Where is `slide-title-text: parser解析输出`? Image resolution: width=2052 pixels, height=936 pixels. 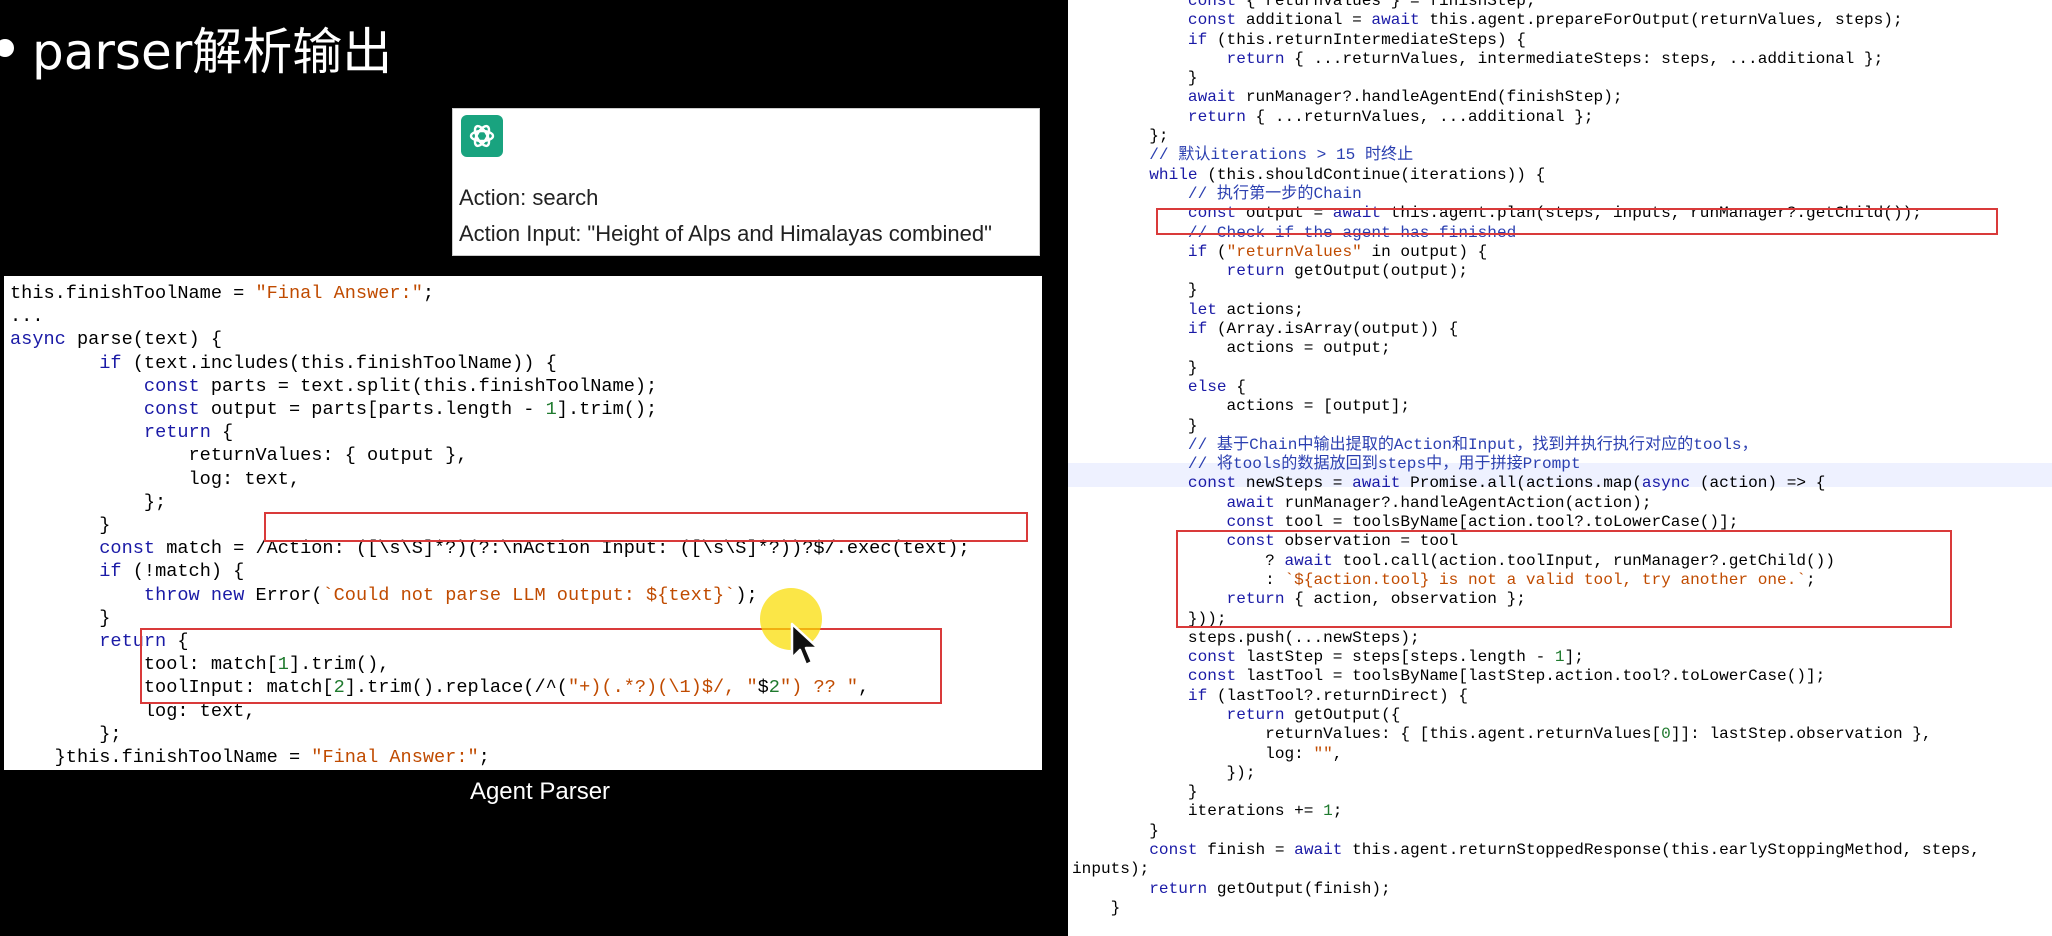 slide-title-text: parser解析输出 is located at coordinates (212, 52).